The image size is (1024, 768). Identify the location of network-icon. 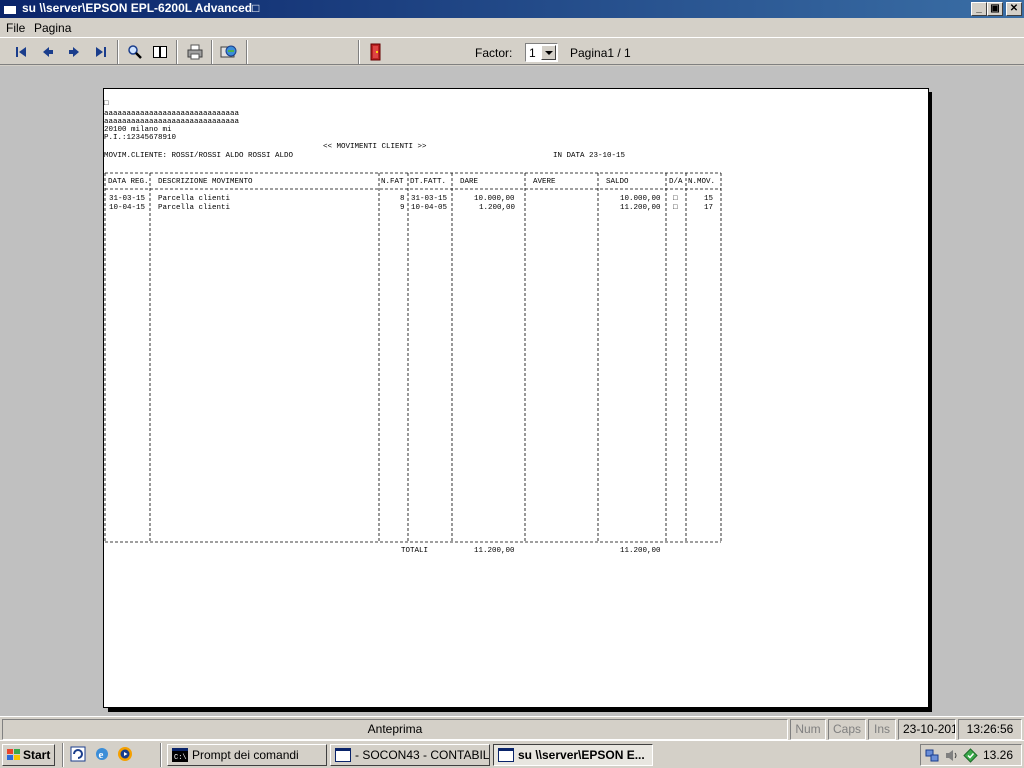
(932, 755).